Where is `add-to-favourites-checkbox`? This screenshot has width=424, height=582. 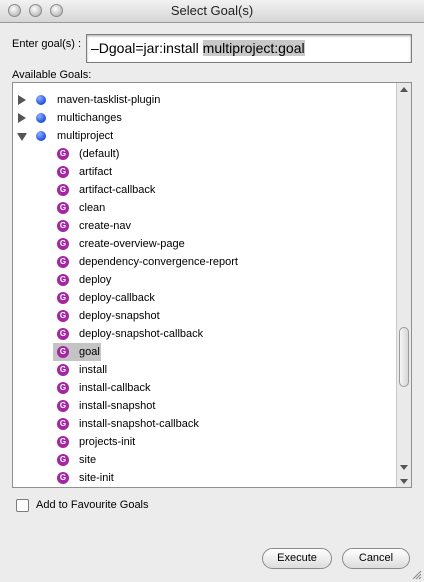
add-to-favourites-checkbox is located at coordinates (22, 505).